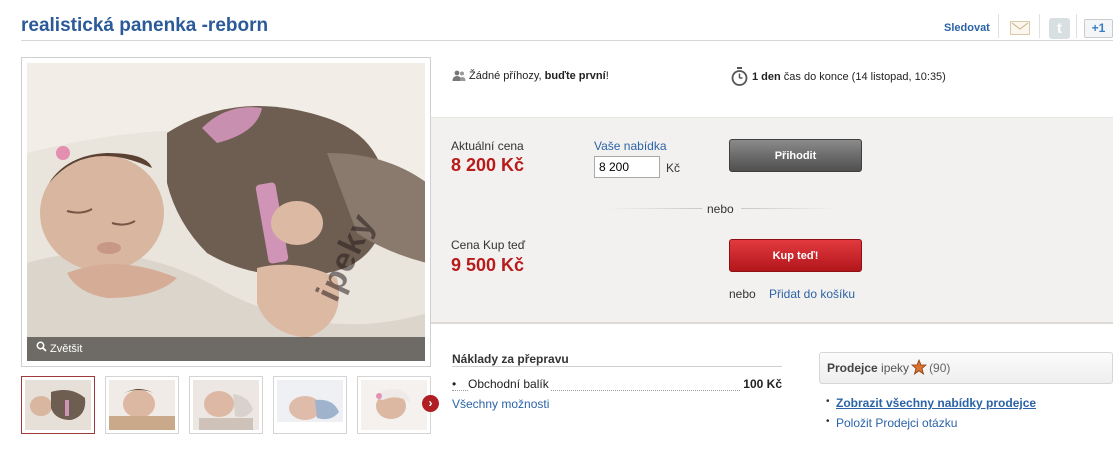 This screenshot has width=1113, height=462. I want to click on bidders-icon, so click(459, 77).